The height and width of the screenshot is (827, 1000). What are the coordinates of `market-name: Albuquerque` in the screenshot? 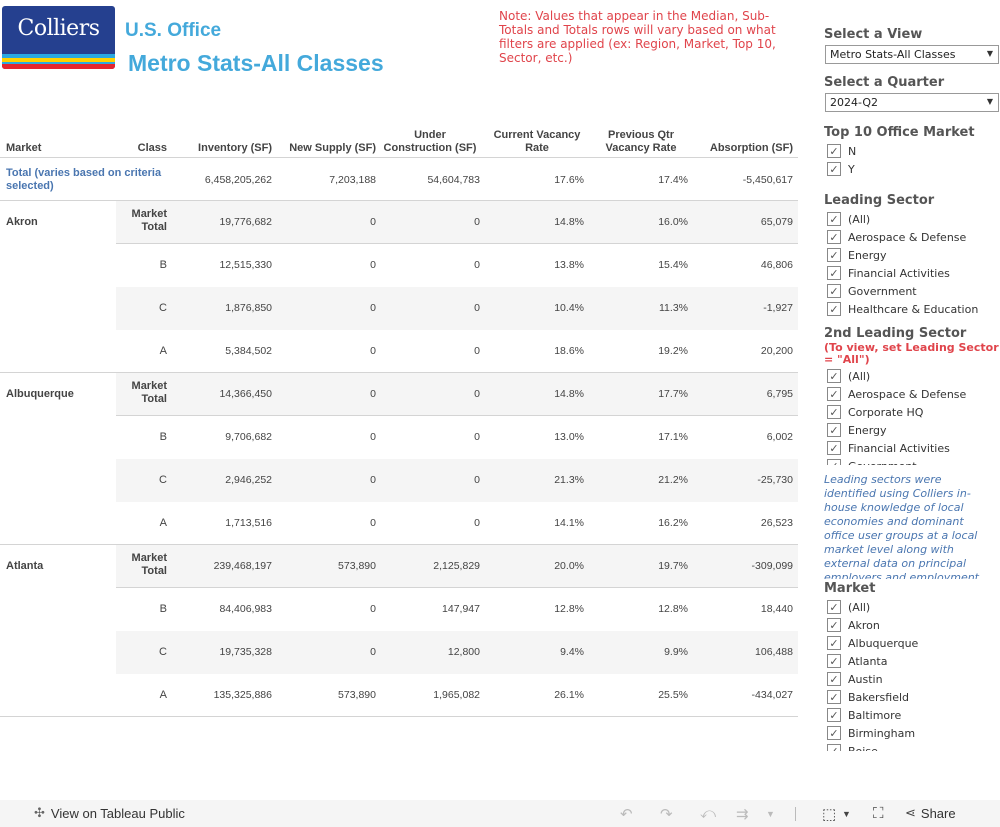 It's located at (40, 394).